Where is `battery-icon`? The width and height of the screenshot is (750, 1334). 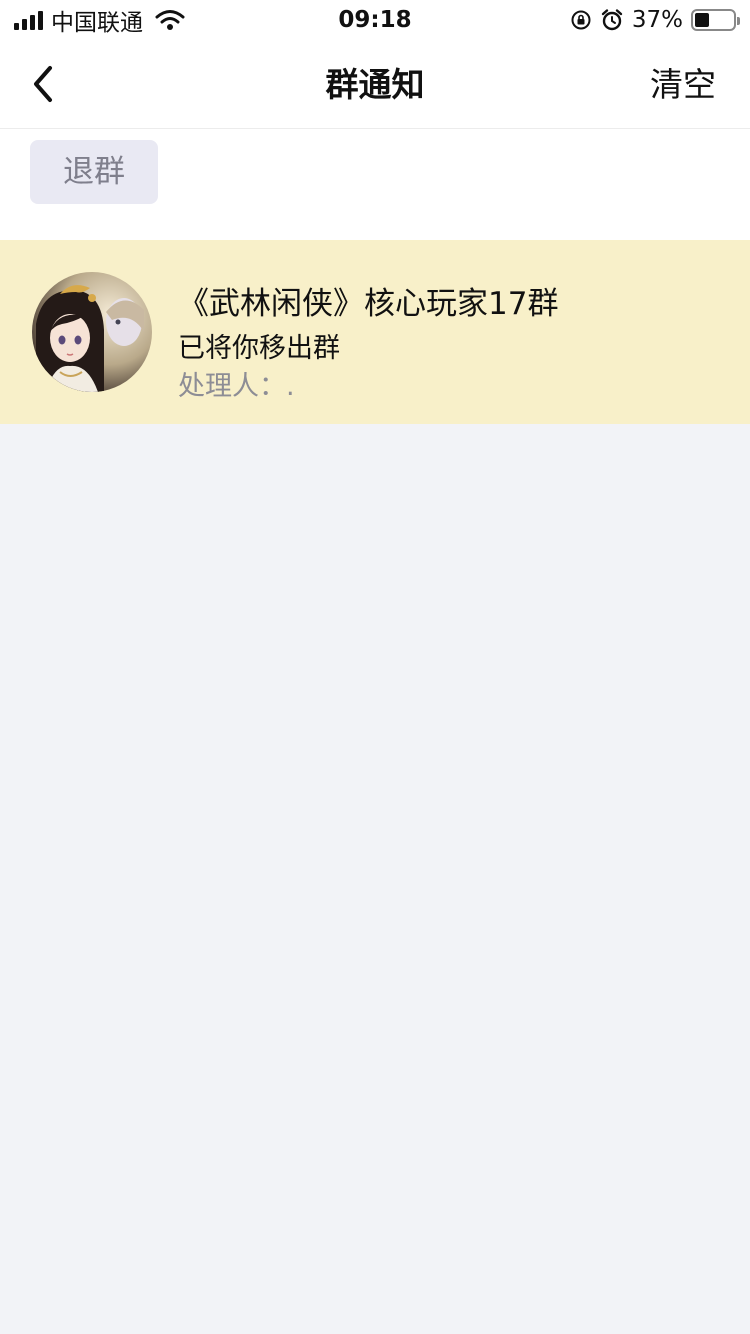 battery-icon is located at coordinates (715, 20).